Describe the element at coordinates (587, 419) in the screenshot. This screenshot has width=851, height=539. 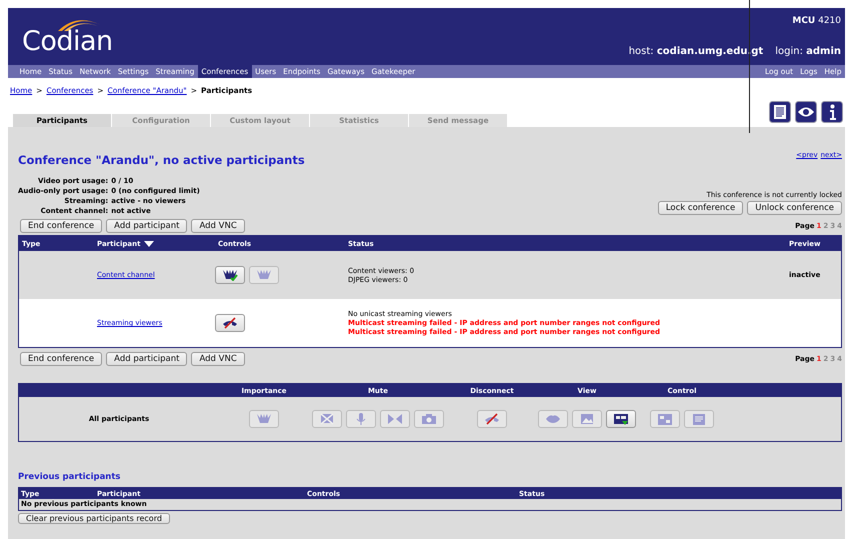
I see `picture-icon` at that location.